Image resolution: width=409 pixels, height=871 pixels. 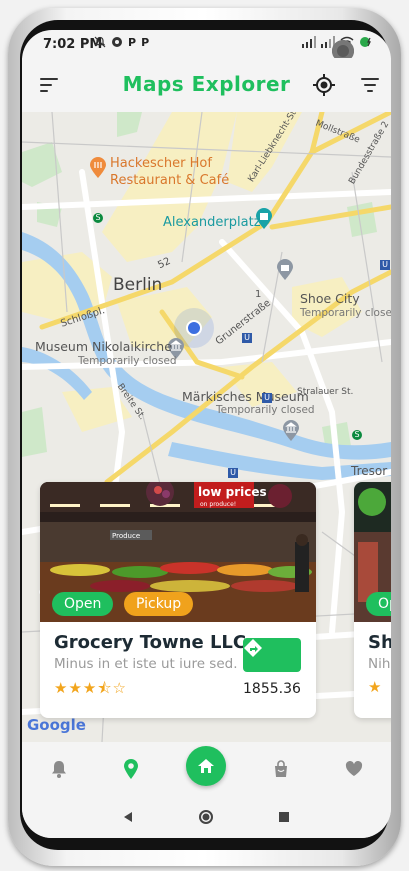 I want to click on notification-icons: P P, so click(x=121, y=43).